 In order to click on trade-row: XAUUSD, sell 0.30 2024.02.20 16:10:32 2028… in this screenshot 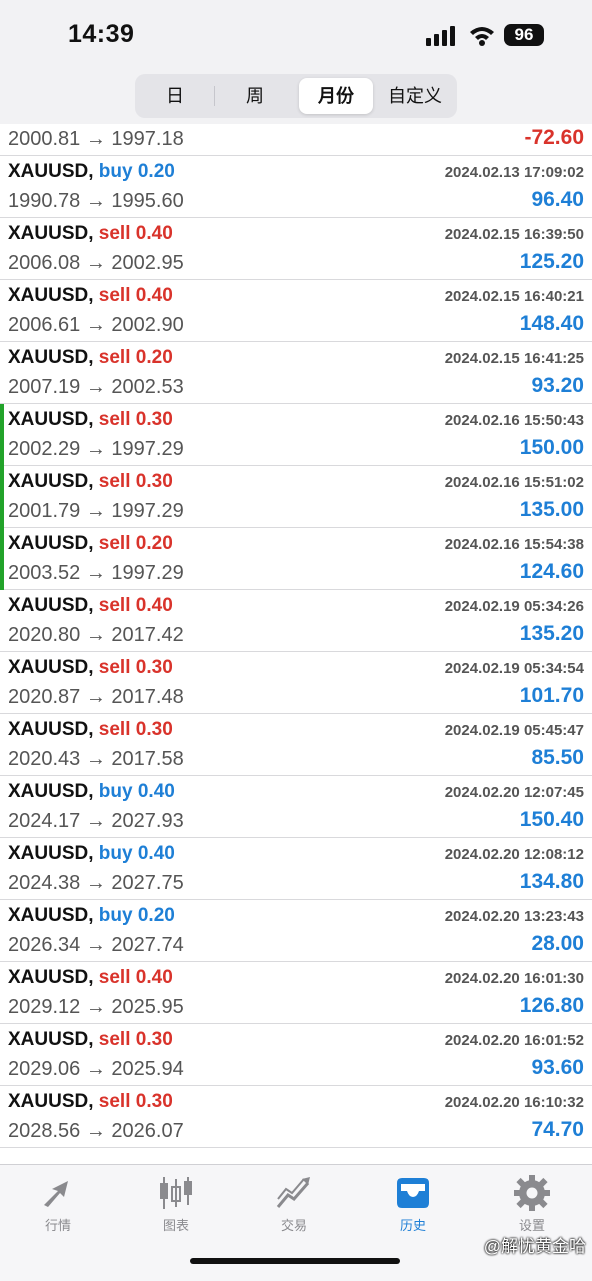, I will do `click(296, 1117)`.